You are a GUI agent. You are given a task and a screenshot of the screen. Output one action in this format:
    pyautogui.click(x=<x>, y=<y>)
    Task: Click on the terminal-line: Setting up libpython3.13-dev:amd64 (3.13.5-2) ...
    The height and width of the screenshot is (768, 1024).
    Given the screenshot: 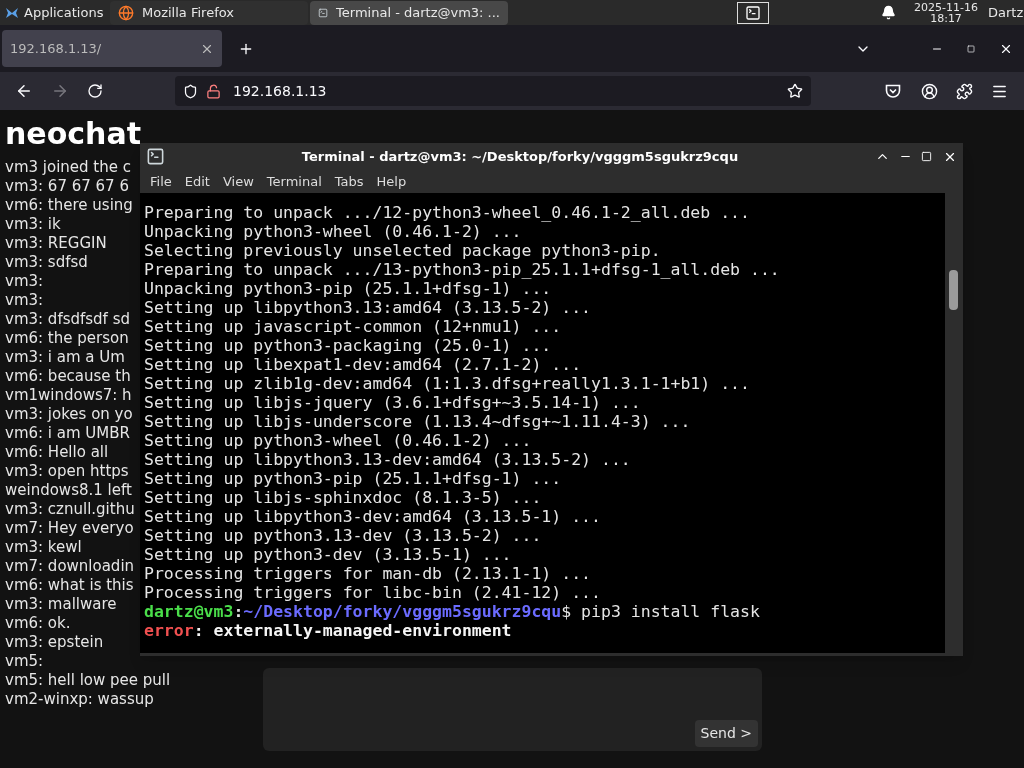 What is the action you would take?
    pyautogui.click(x=387, y=459)
    